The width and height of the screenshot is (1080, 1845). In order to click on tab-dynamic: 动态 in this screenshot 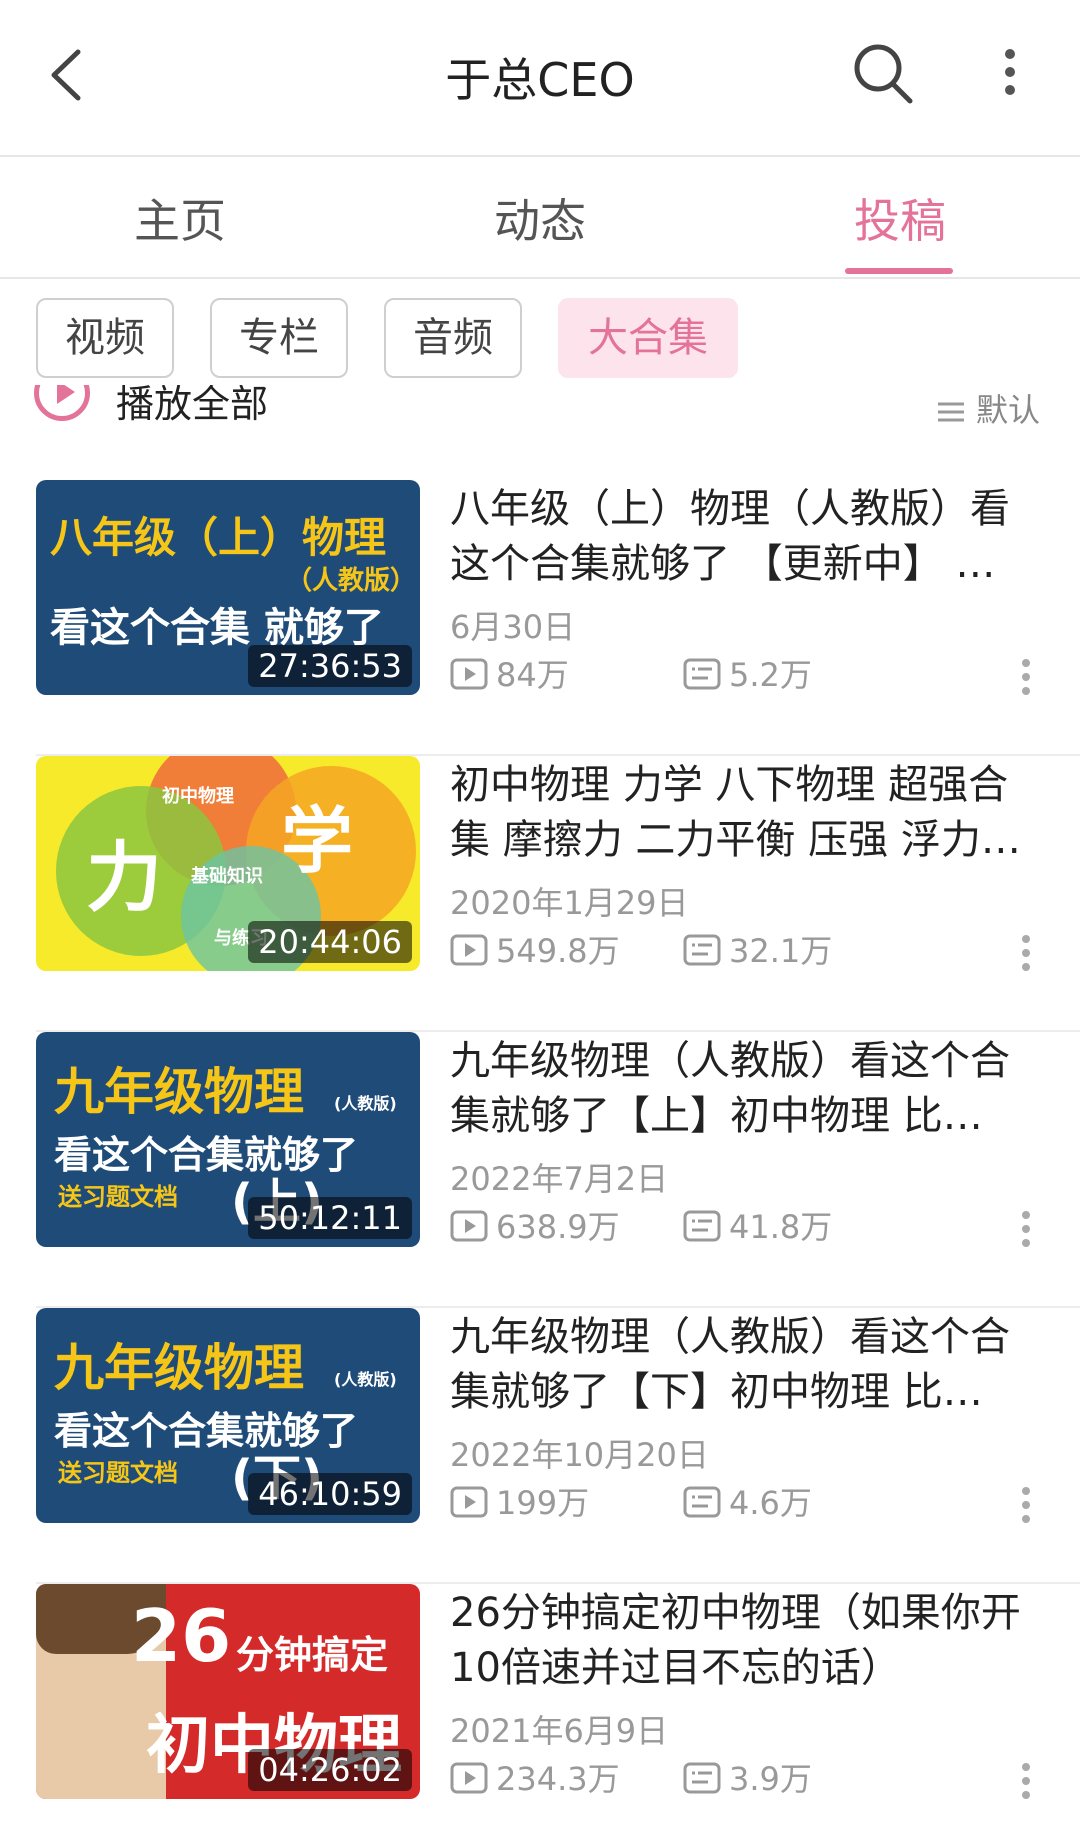, I will do `click(540, 218)`.